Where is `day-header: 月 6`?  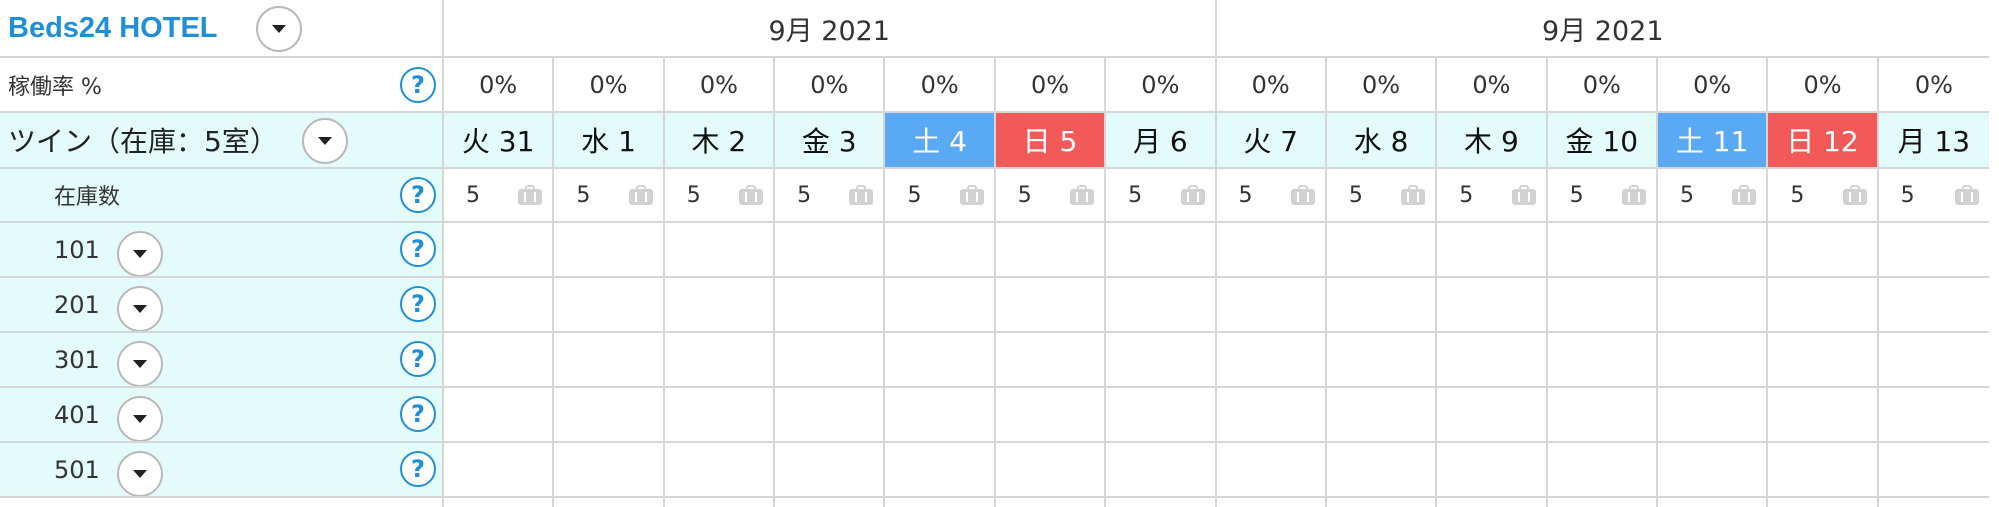 day-header: 月 6 is located at coordinates (1161, 141).